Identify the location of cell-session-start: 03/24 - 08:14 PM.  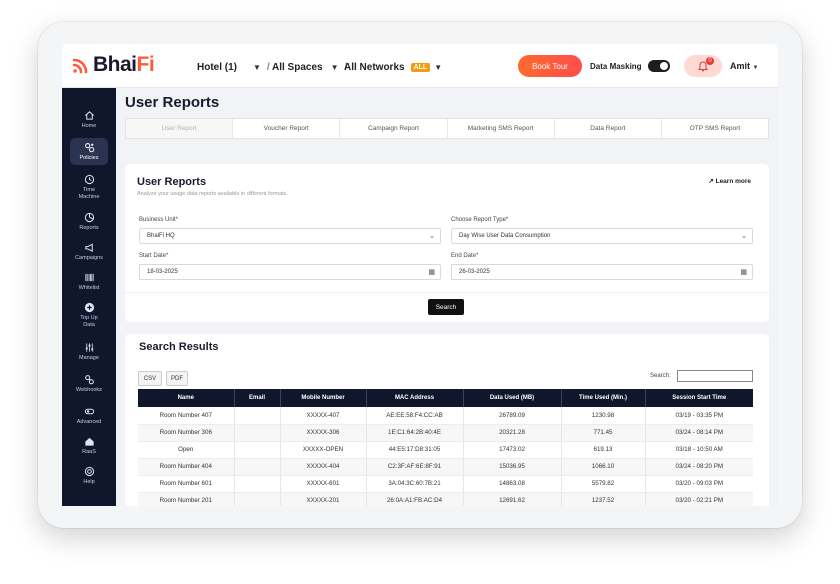
(699, 433).